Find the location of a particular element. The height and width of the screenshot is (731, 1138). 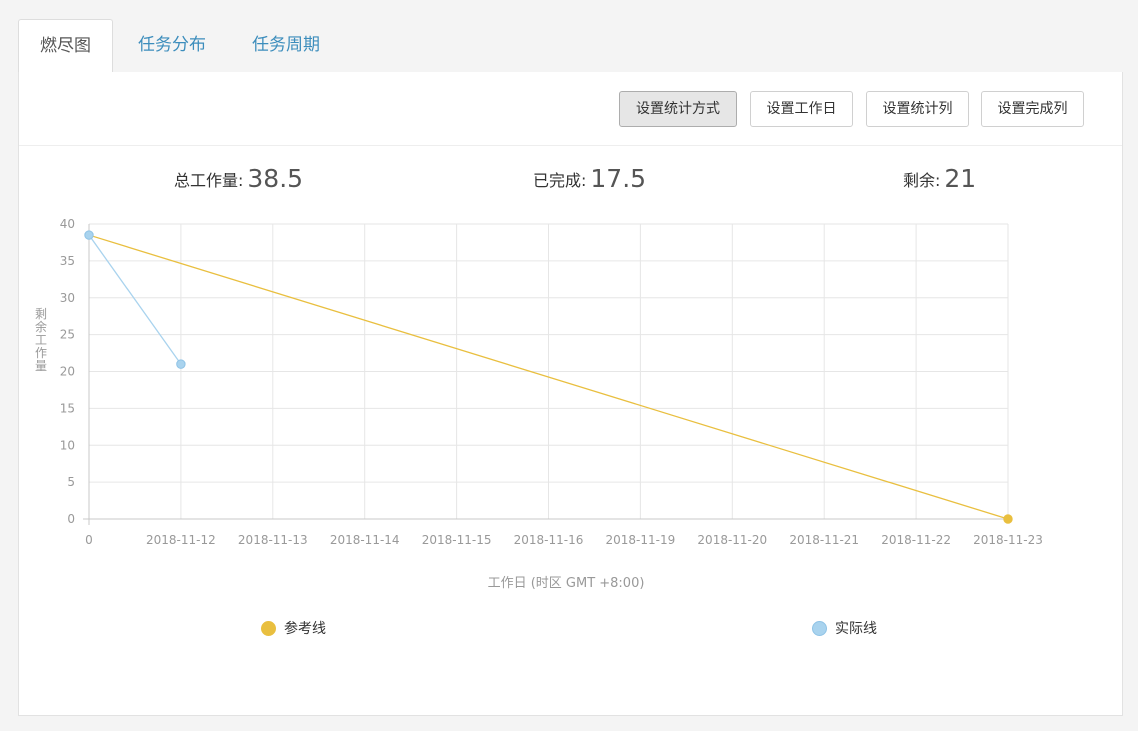

y-tick-label: 20 is located at coordinates (67, 372).